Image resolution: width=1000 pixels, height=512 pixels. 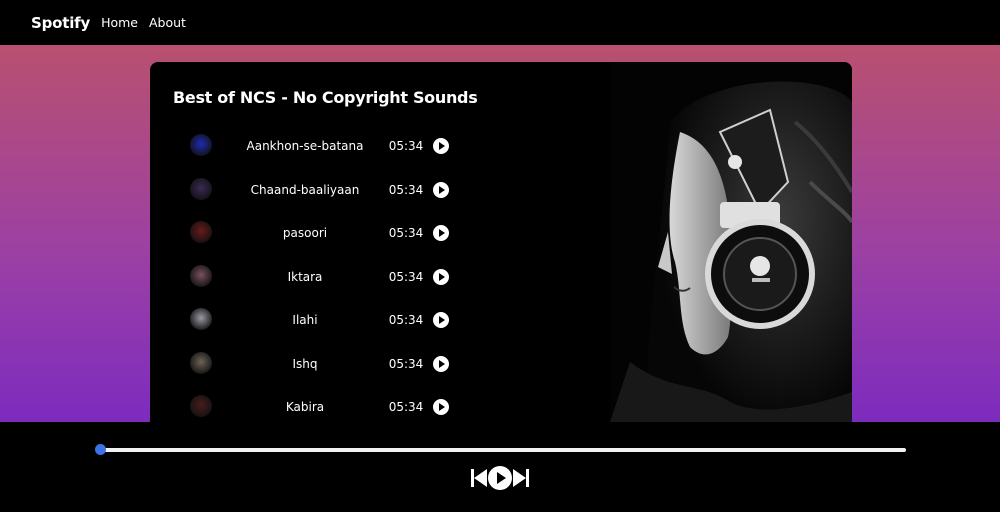 I want to click on song-name: Kabira, so click(x=305, y=407).